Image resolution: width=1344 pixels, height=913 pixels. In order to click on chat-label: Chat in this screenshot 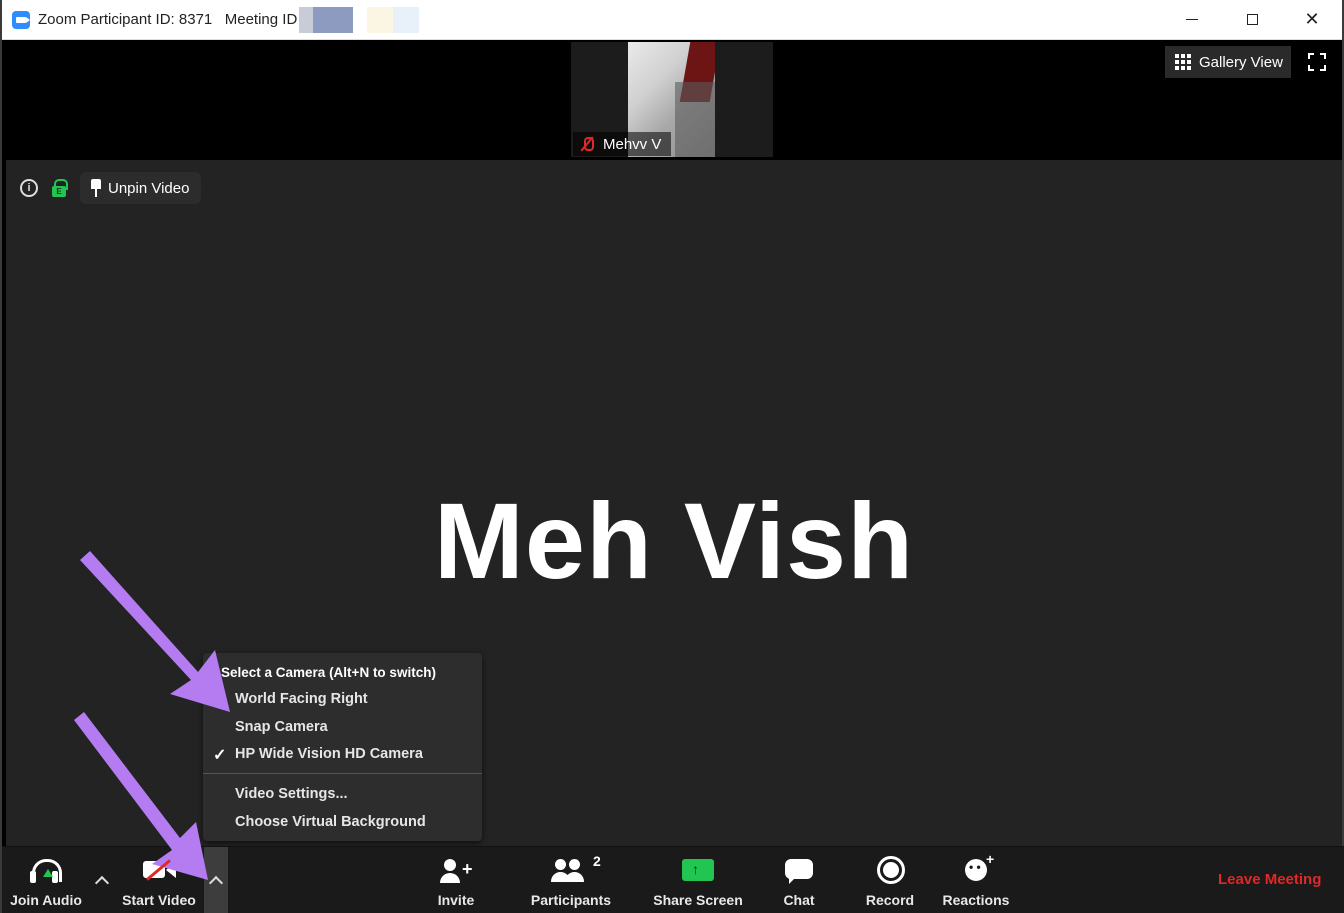, I will do `click(799, 900)`.